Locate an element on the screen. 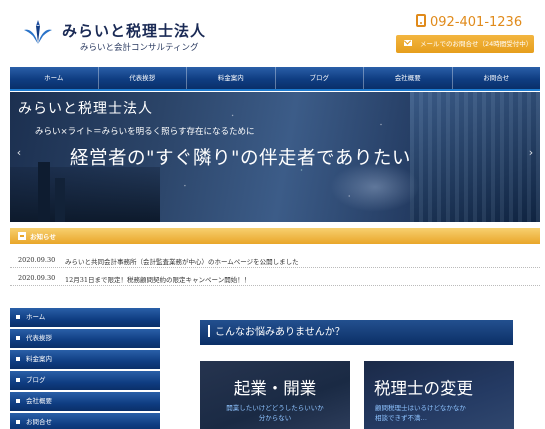 The width and height of the screenshot is (545, 429). service-card-startup: 起業・開業 開業したいけどどうしたらいいか 分からない is located at coordinates (275, 395).